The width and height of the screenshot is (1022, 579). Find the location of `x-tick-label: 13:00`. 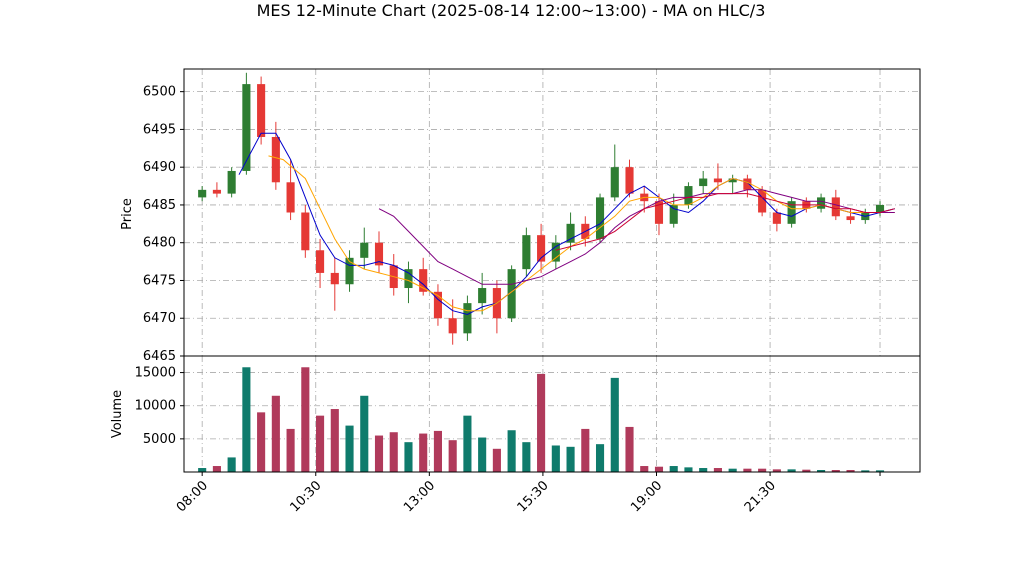

x-tick-label: 13:00 is located at coordinates (419, 496).